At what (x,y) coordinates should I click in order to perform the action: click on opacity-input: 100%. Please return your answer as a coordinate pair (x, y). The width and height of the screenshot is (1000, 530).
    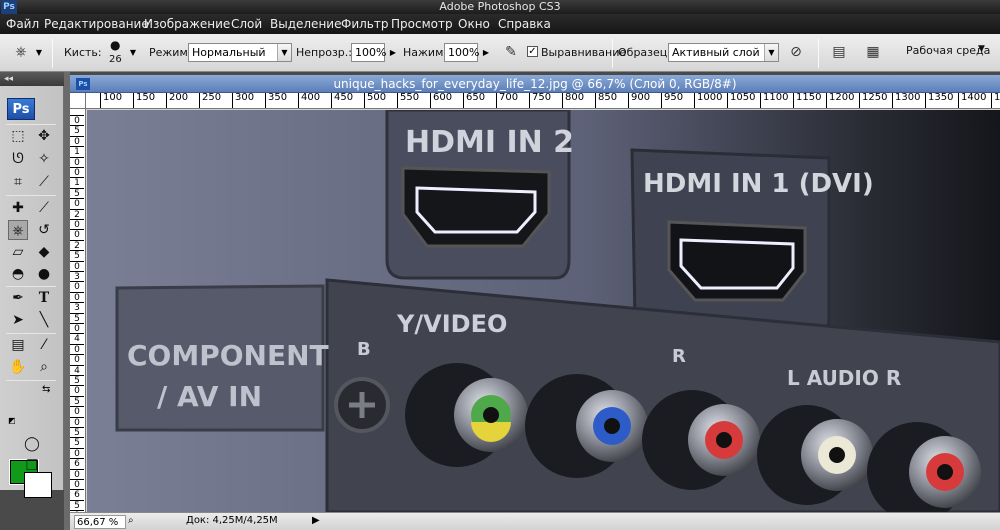
    Looking at the image, I should click on (368, 52).